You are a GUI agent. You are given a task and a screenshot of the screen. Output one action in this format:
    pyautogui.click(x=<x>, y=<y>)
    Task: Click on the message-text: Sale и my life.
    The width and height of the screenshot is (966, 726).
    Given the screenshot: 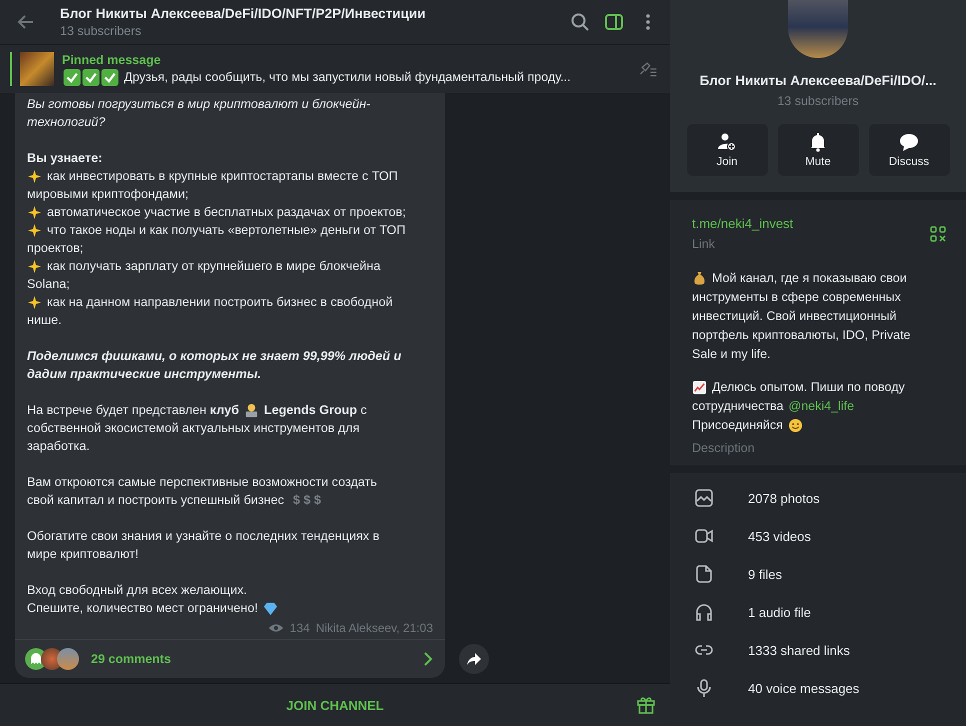 What is the action you would take?
    pyautogui.click(x=731, y=354)
    